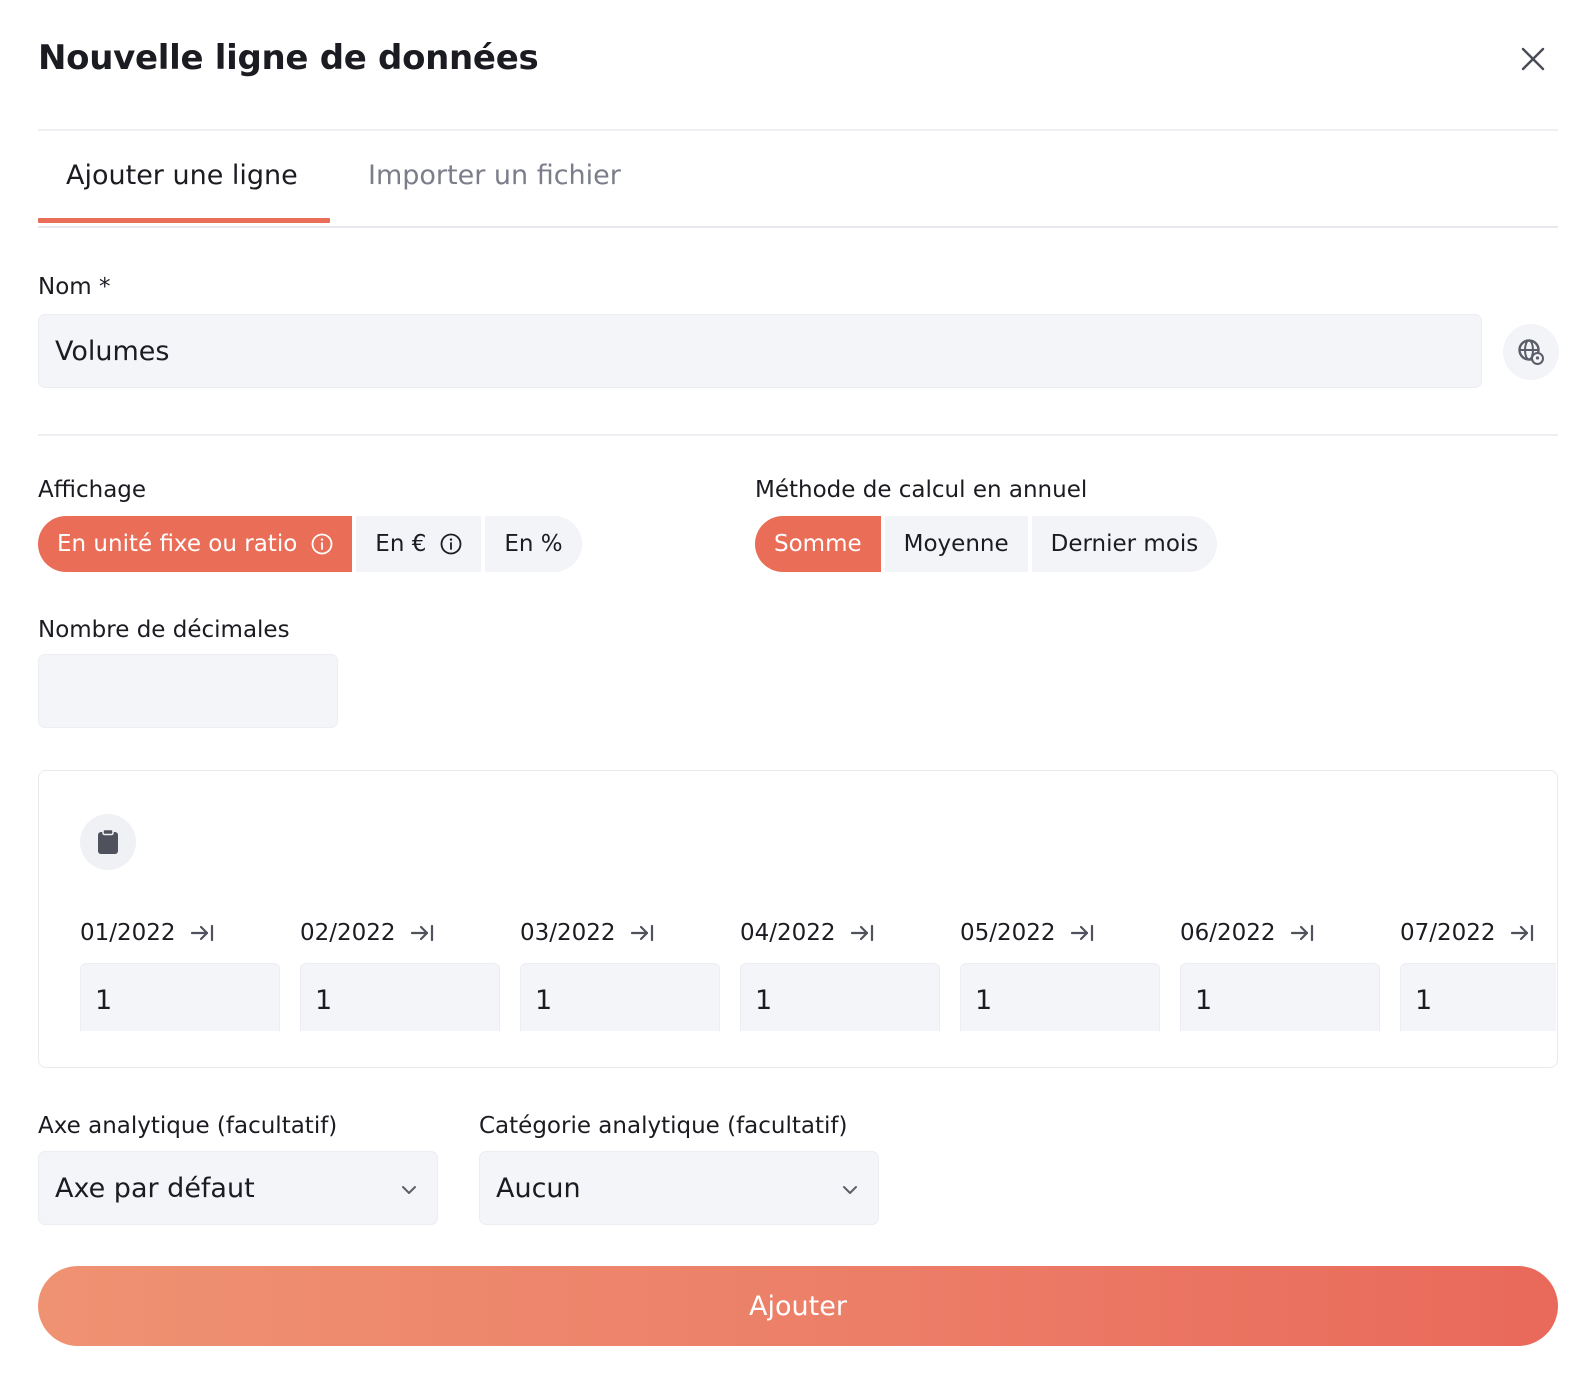 This screenshot has height=1374, width=1594. I want to click on month-column: 04/2022, so click(840, 971).